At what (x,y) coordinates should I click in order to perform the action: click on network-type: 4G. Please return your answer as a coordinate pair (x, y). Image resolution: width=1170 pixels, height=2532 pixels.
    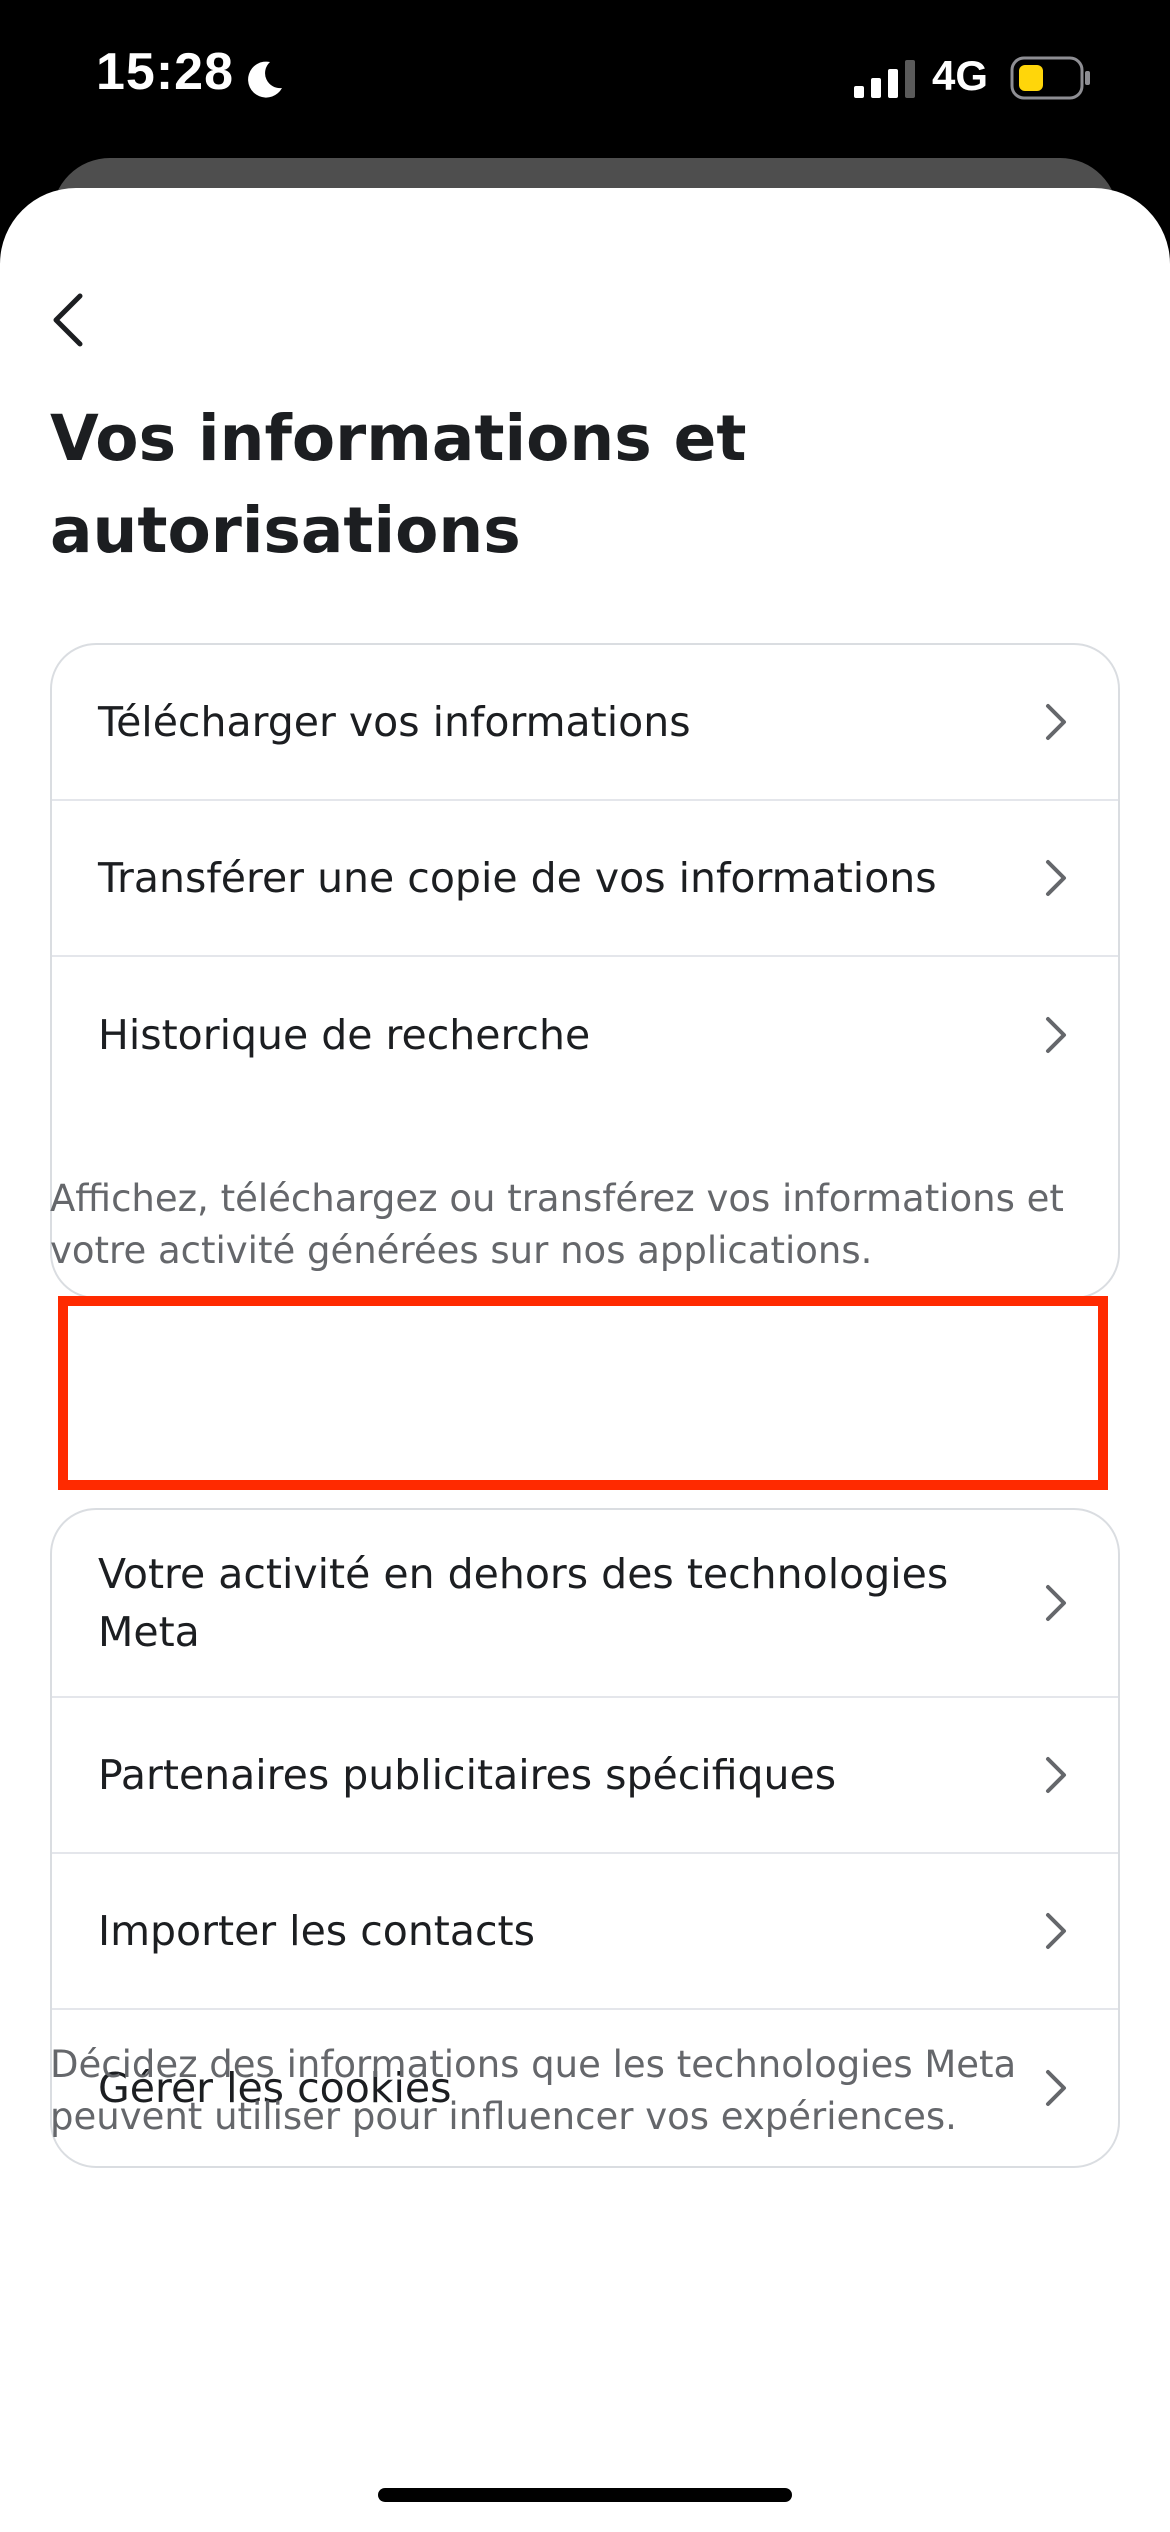
    Looking at the image, I should click on (960, 75).